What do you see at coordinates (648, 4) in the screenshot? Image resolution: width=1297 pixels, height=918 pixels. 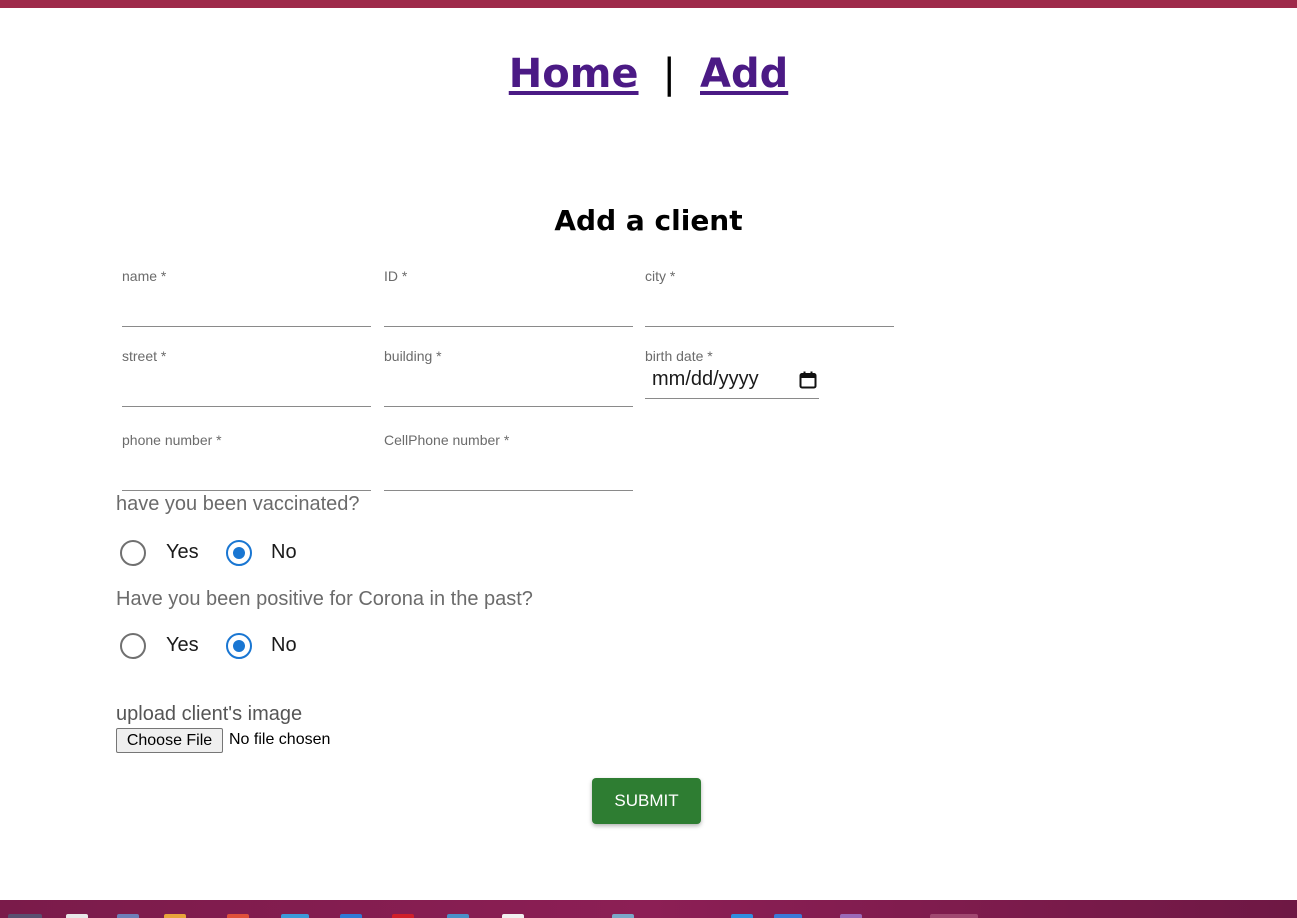 I see `top-accent-bar` at bounding box center [648, 4].